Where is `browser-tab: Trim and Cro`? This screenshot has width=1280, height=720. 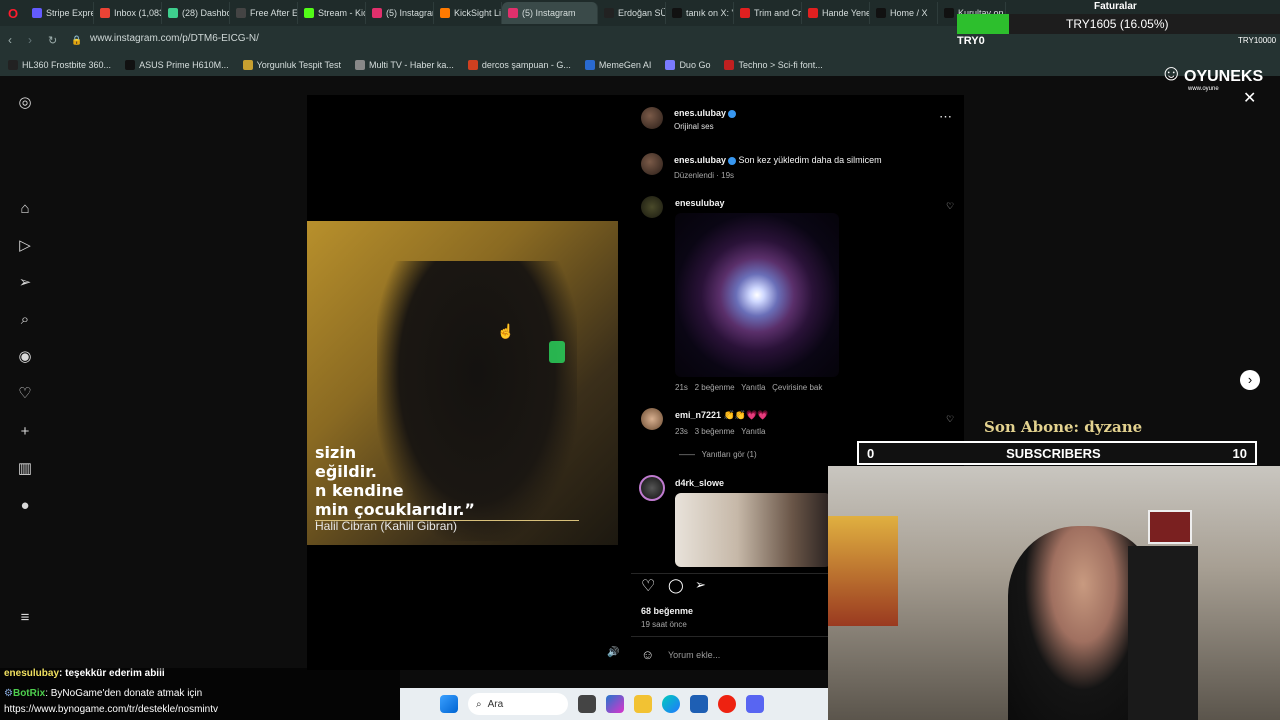
browser-tab: Trim and Cro is located at coordinates (768, 13).